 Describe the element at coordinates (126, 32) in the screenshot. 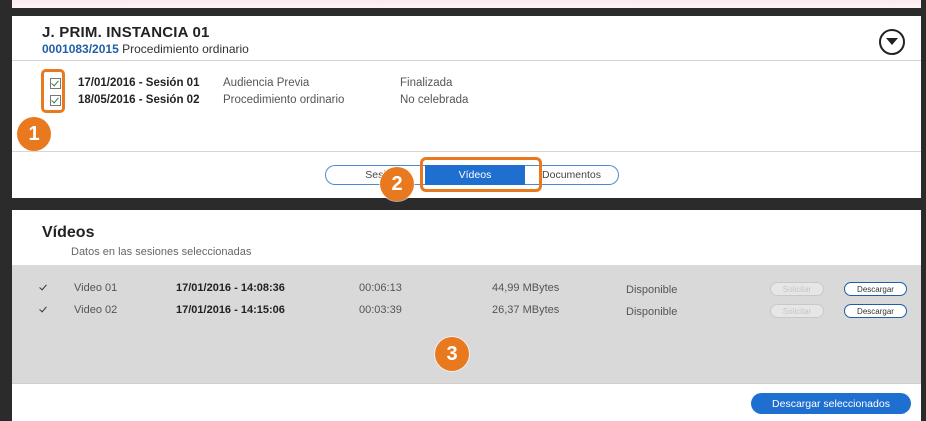

I see `court-title: J. PRIM. INSTANCIA 01` at that location.